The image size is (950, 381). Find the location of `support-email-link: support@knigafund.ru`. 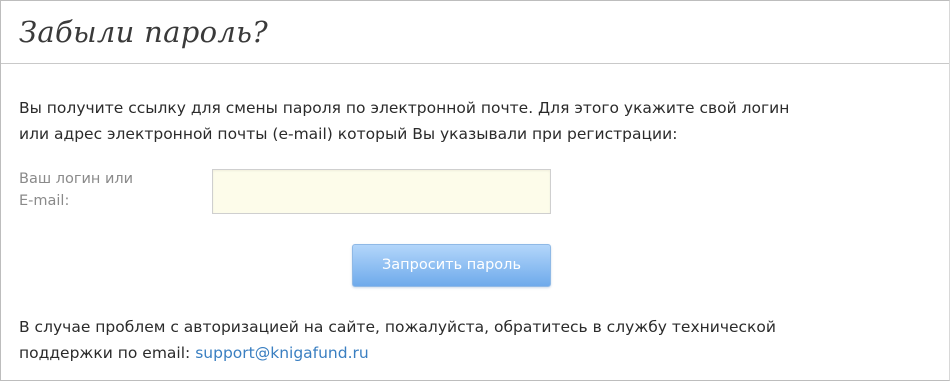

support-email-link: support@knigafund.ru is located at coordinates (282, 353).